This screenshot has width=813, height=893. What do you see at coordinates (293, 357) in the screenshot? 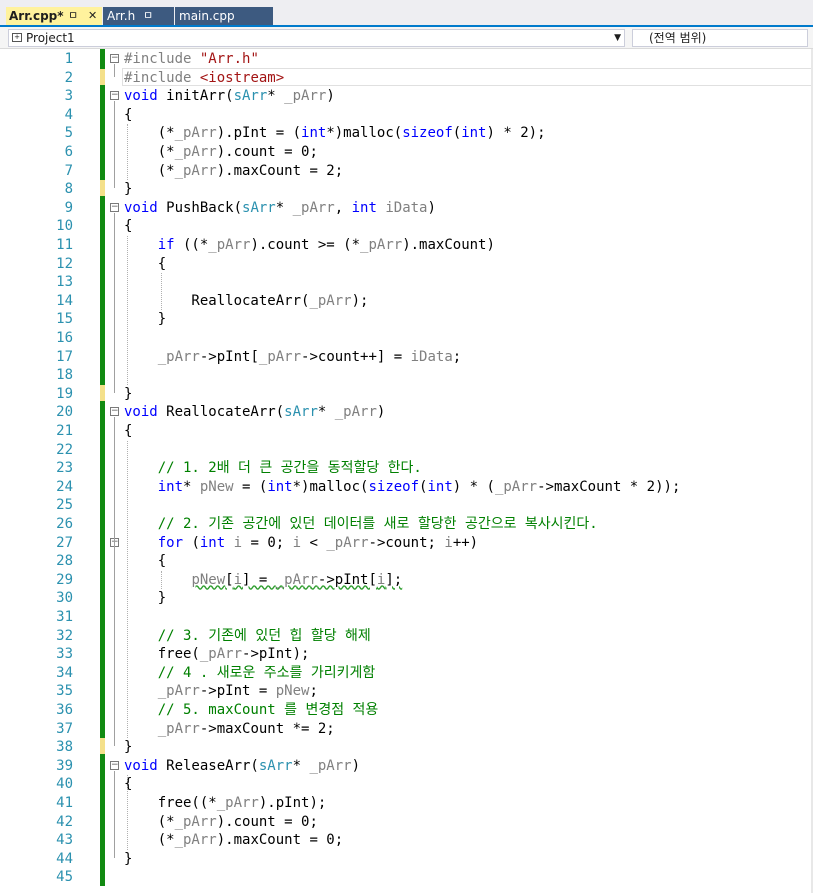
I see `code-line: _pArr->pInt[_pArr->count++] = iData;` at bounding box center [293, 357].